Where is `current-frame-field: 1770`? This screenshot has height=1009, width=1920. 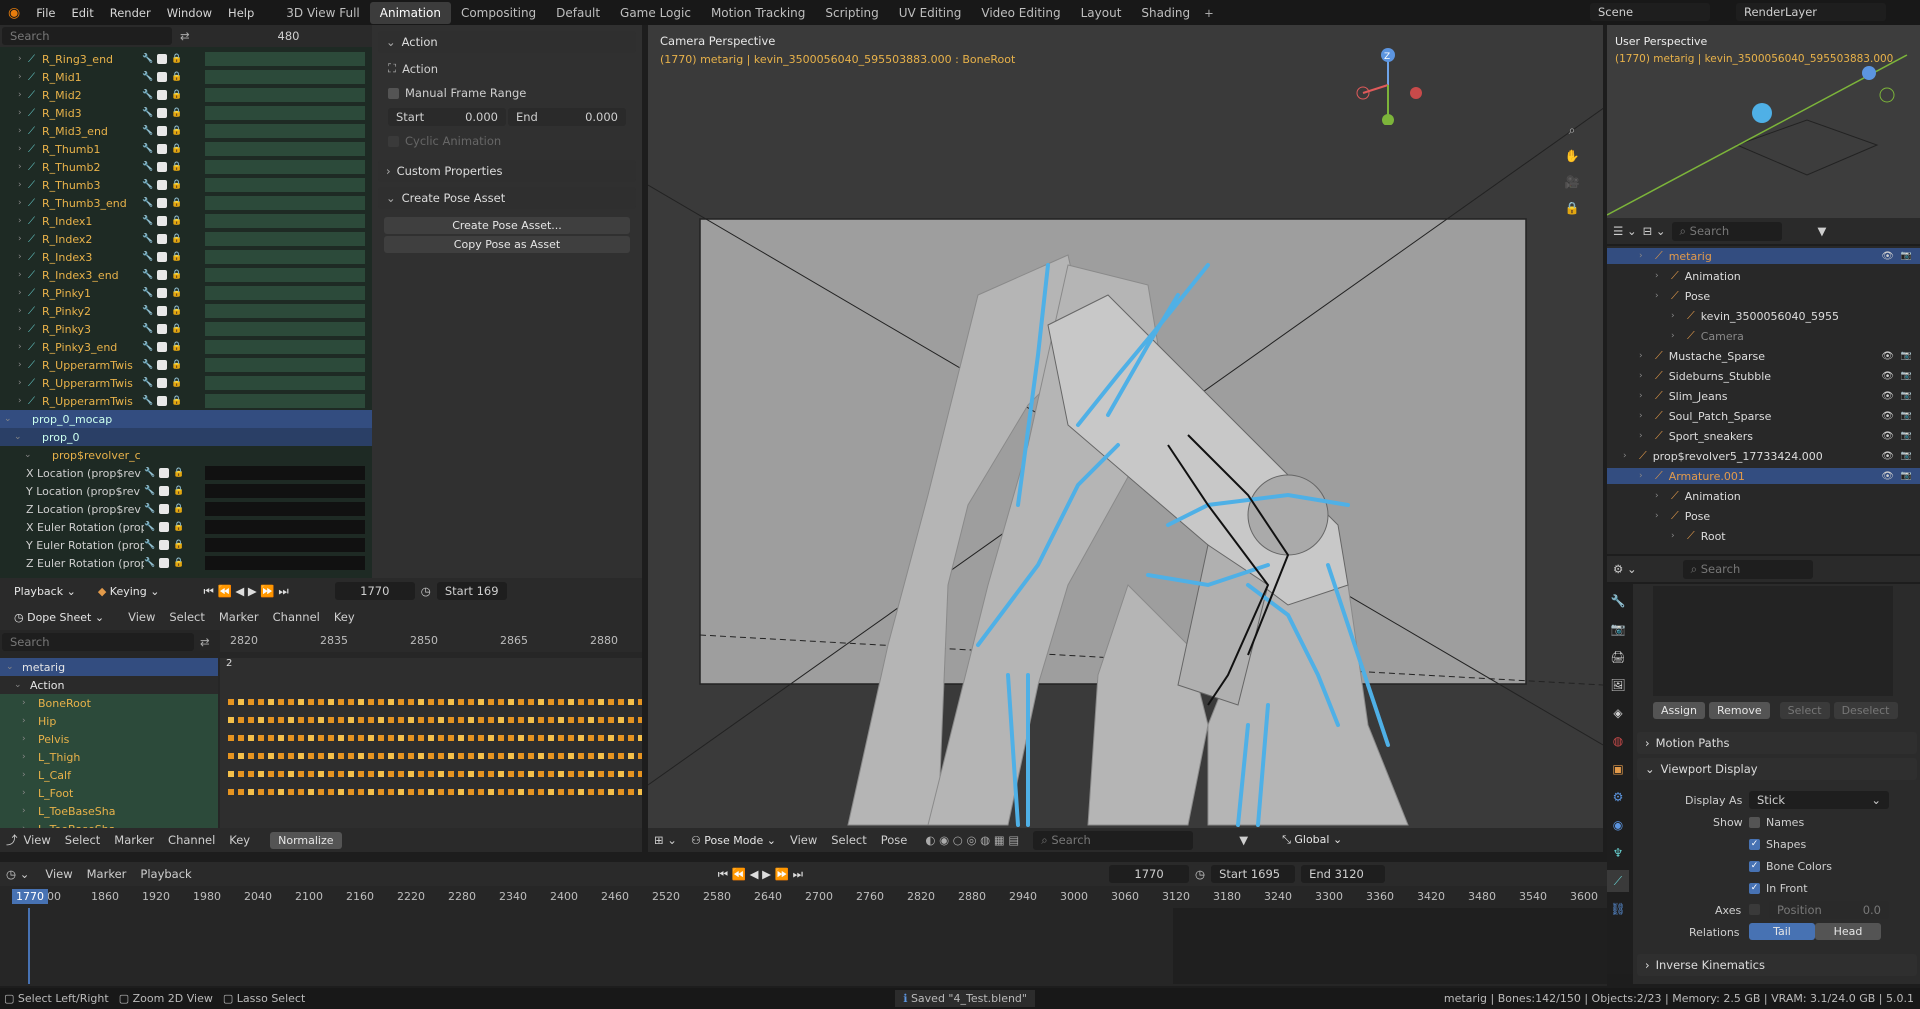 current-frame-field: 1770 is located at coordinates (374, 591).